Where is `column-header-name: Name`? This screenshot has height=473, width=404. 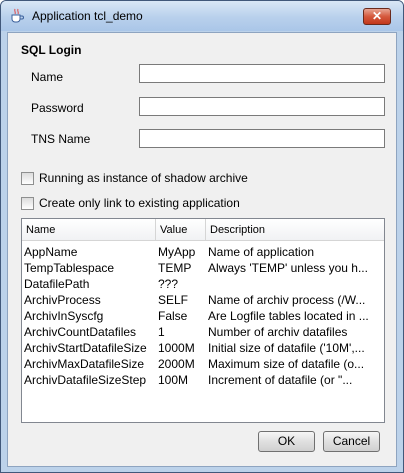
column-header-name: Name is located at coordinates (89, 230).